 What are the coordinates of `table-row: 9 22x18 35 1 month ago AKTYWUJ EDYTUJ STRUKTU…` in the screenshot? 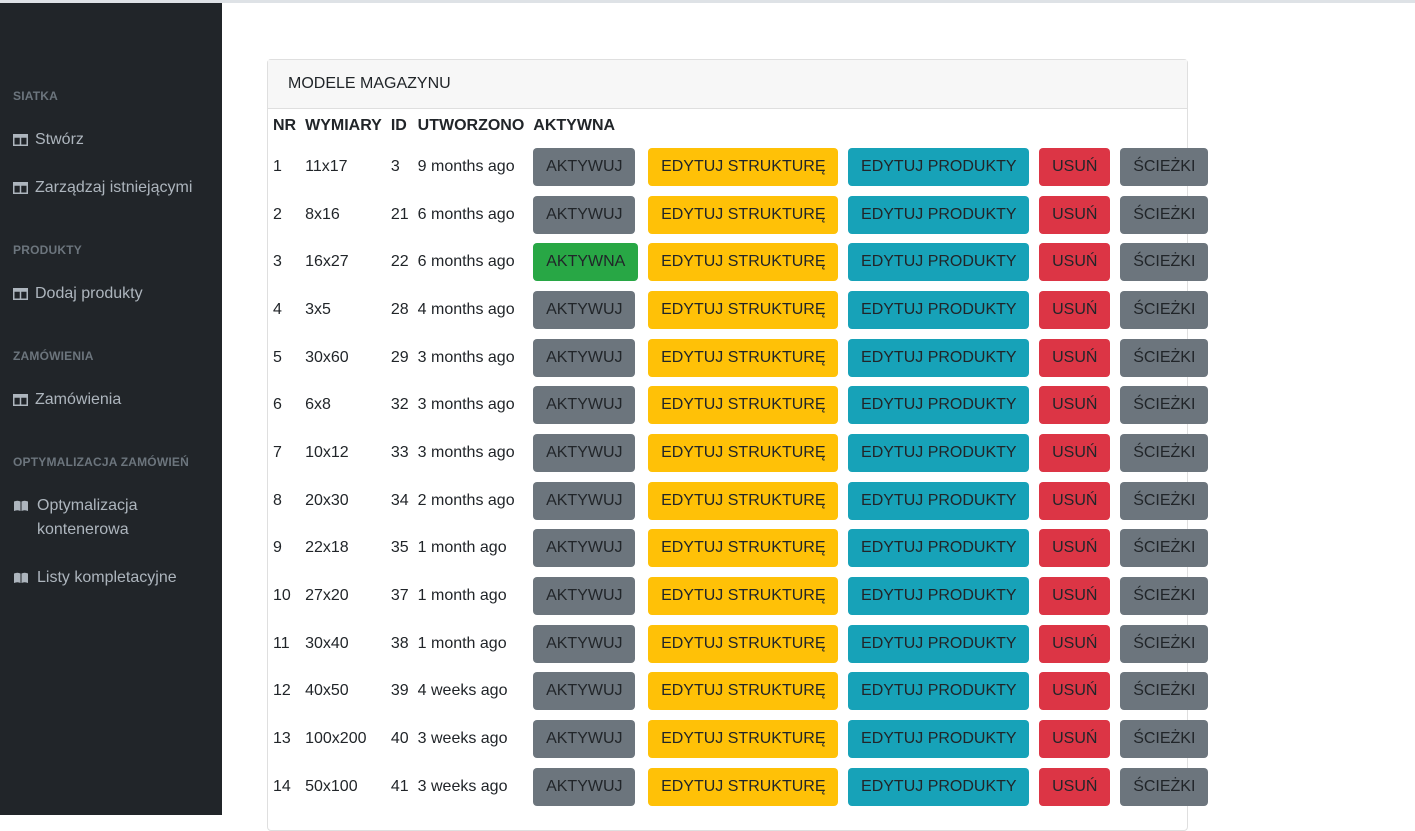 It's located at (740, 549).